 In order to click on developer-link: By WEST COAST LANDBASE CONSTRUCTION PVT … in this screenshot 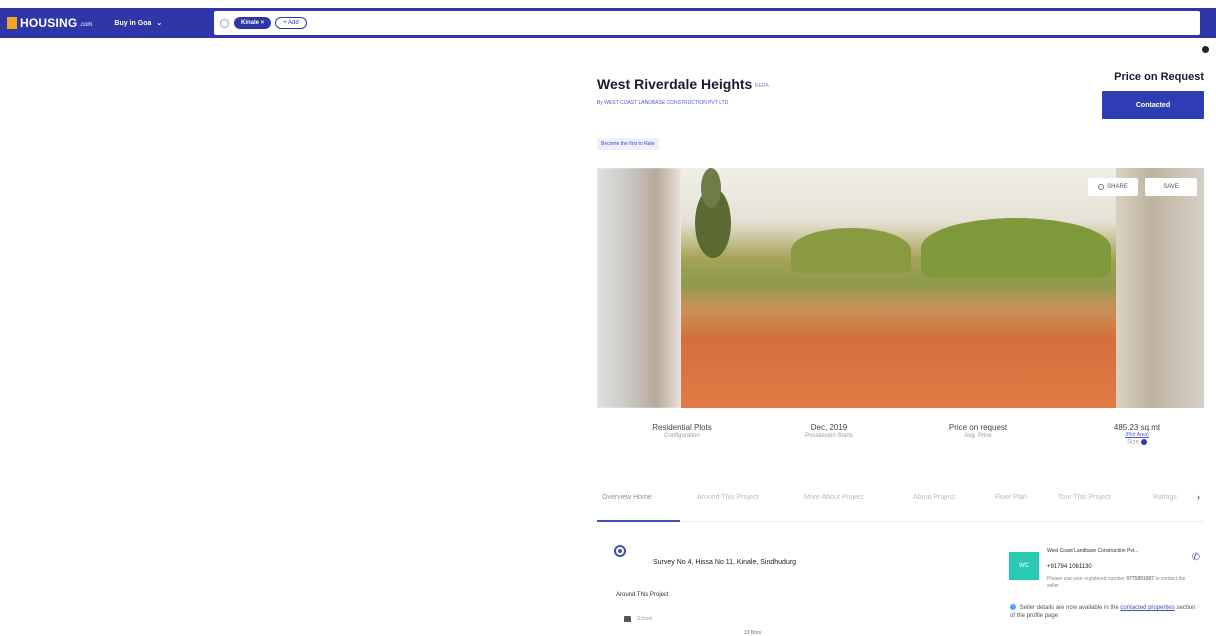, I will do `click(662, 103)`.